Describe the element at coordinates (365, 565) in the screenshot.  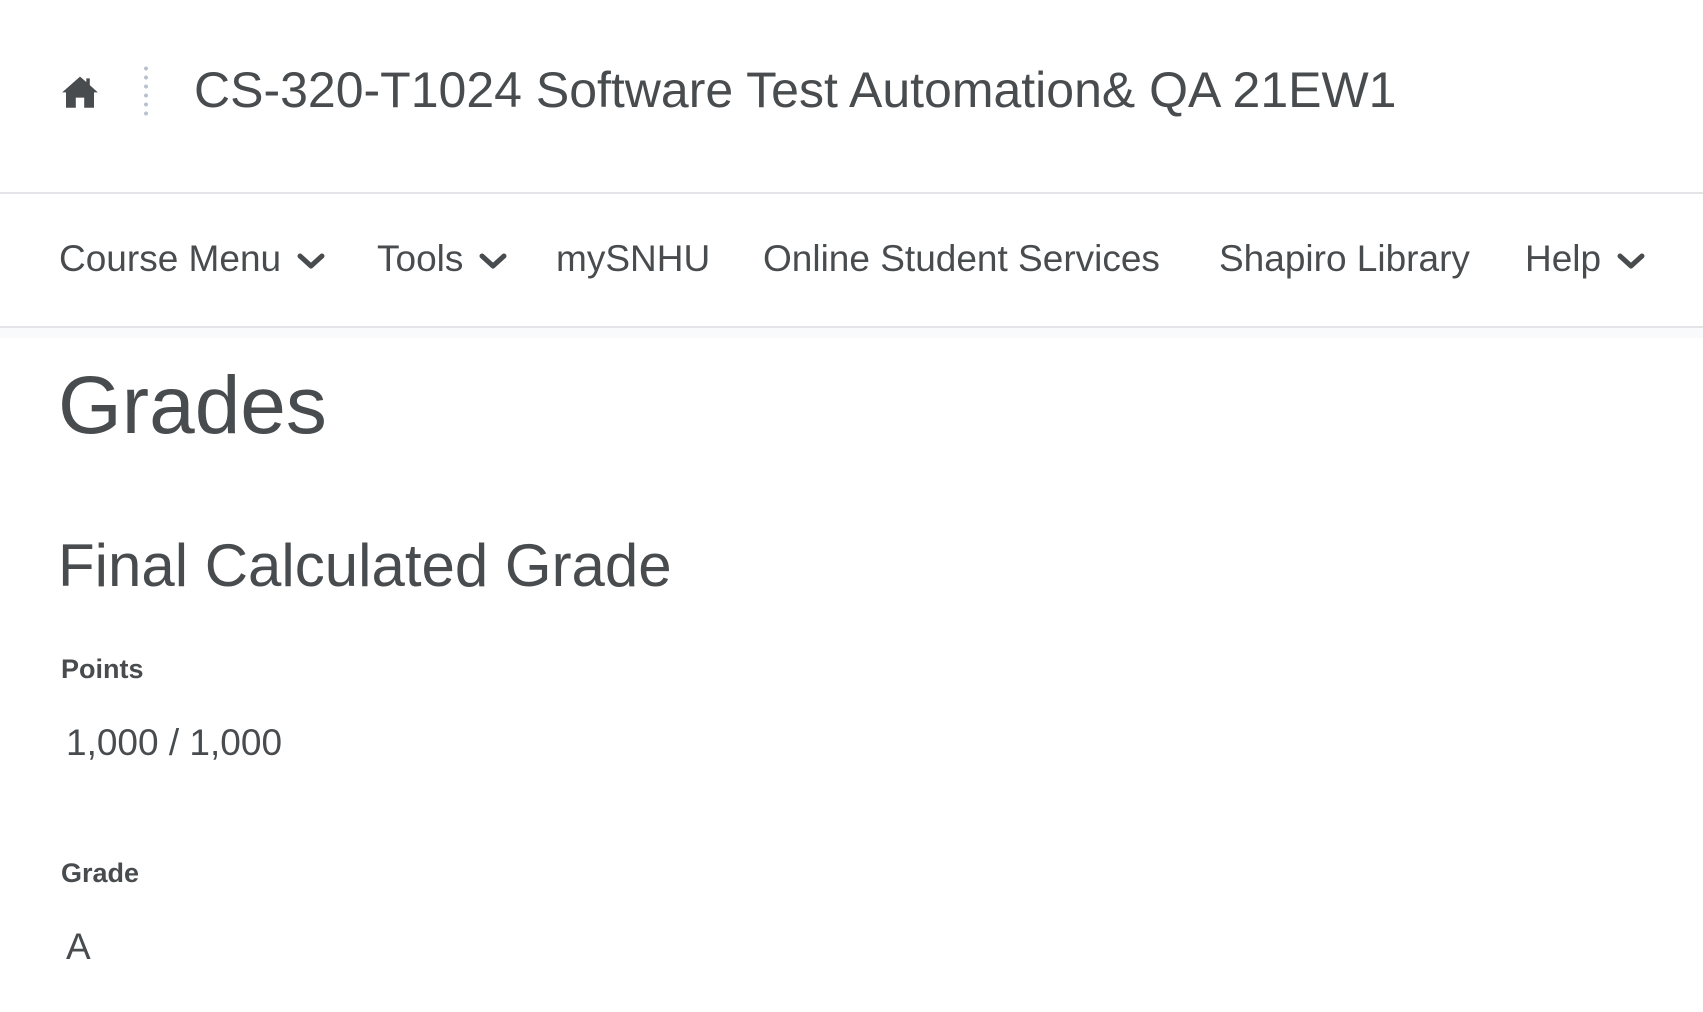
I see `section-title: Final Calculated Grade` at that location.